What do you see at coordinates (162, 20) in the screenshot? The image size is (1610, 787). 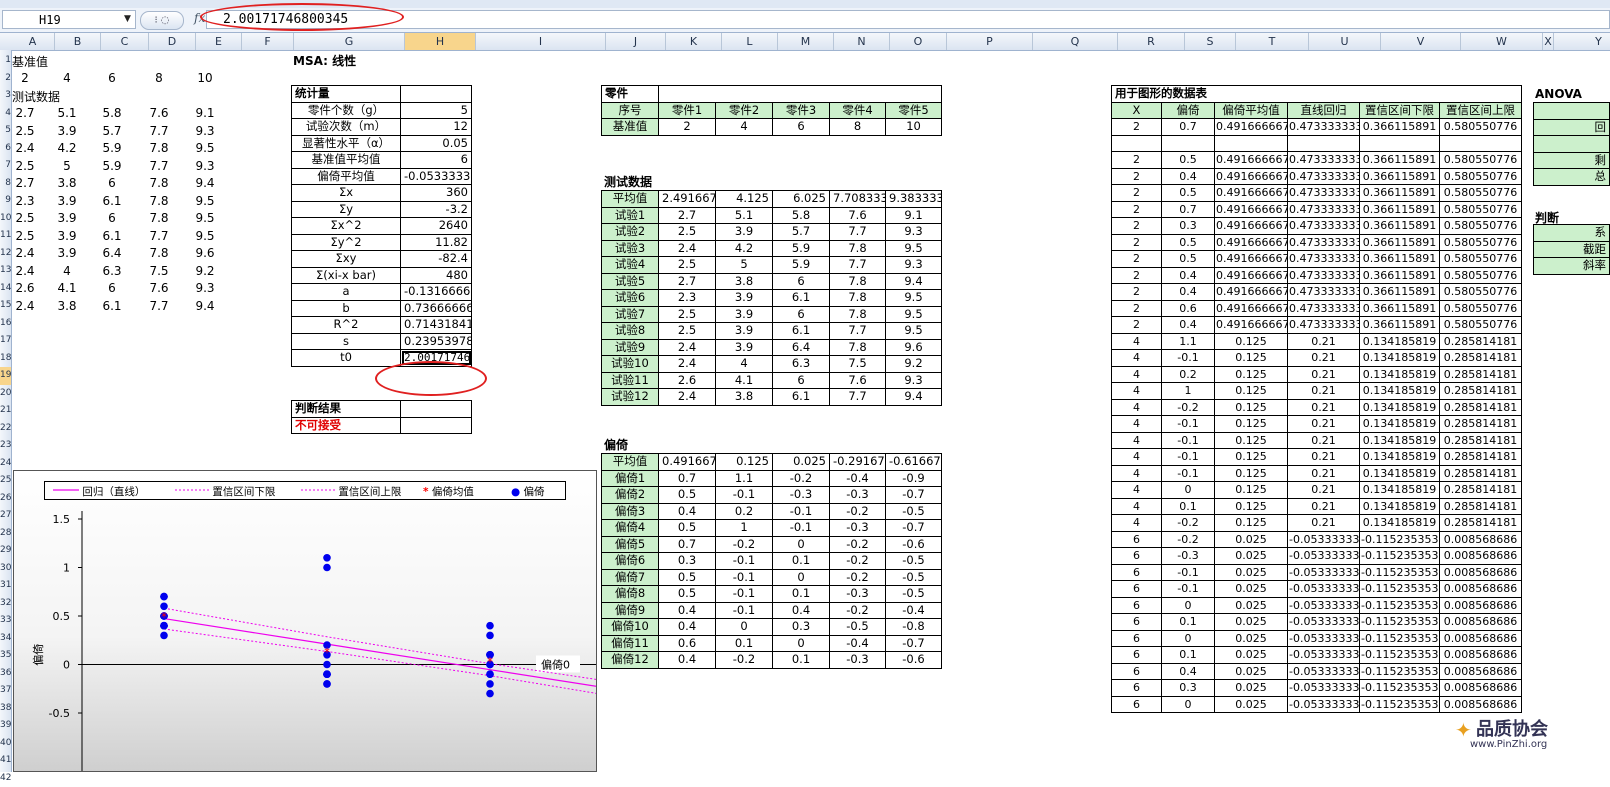 I see `formula-controls: ⁝ ◌` at bounding box center [162, 20].